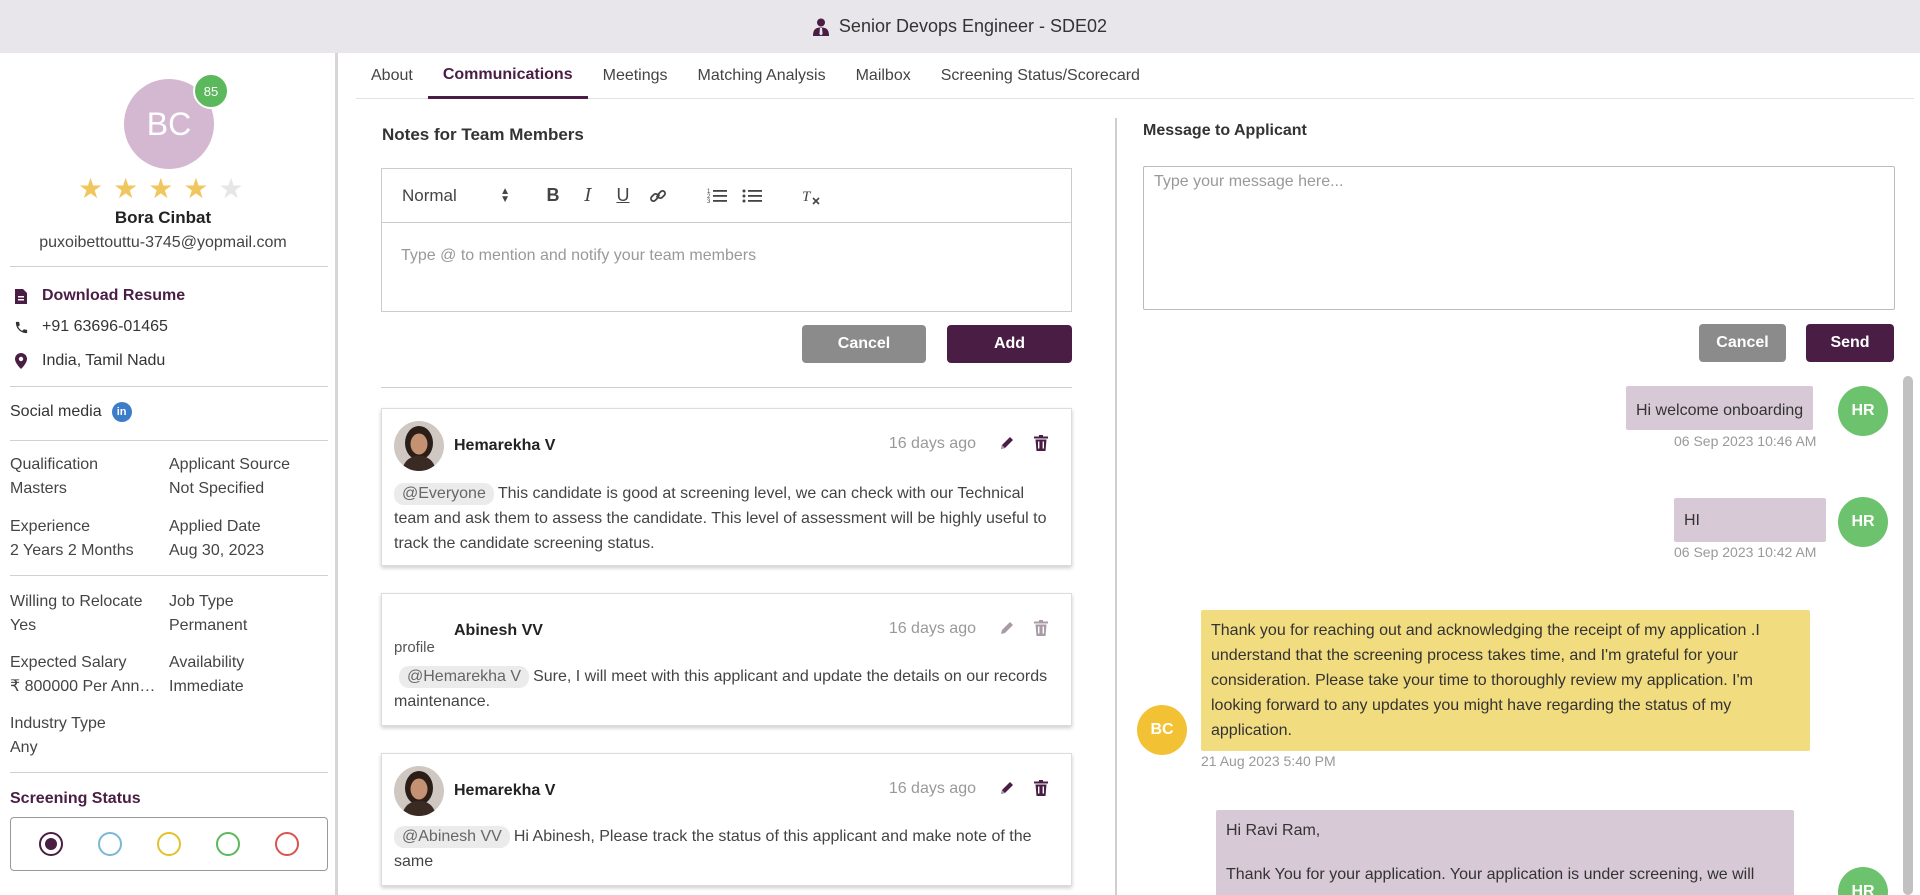 The width and height of the screenshot is (1920, 895). Describe the element at coordinates (71, 412) in the screenshot. I see `social-media-row: Social media in` at that location.